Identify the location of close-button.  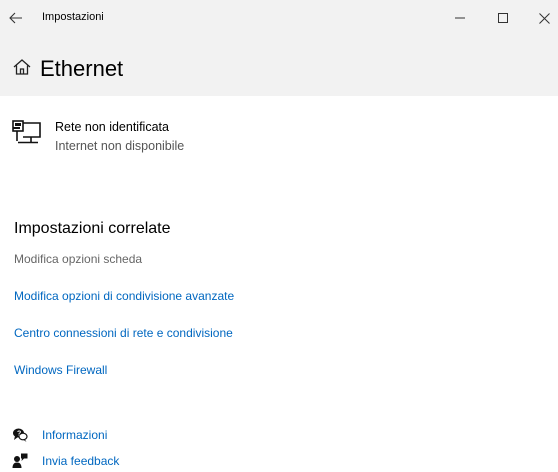
(544, 18).